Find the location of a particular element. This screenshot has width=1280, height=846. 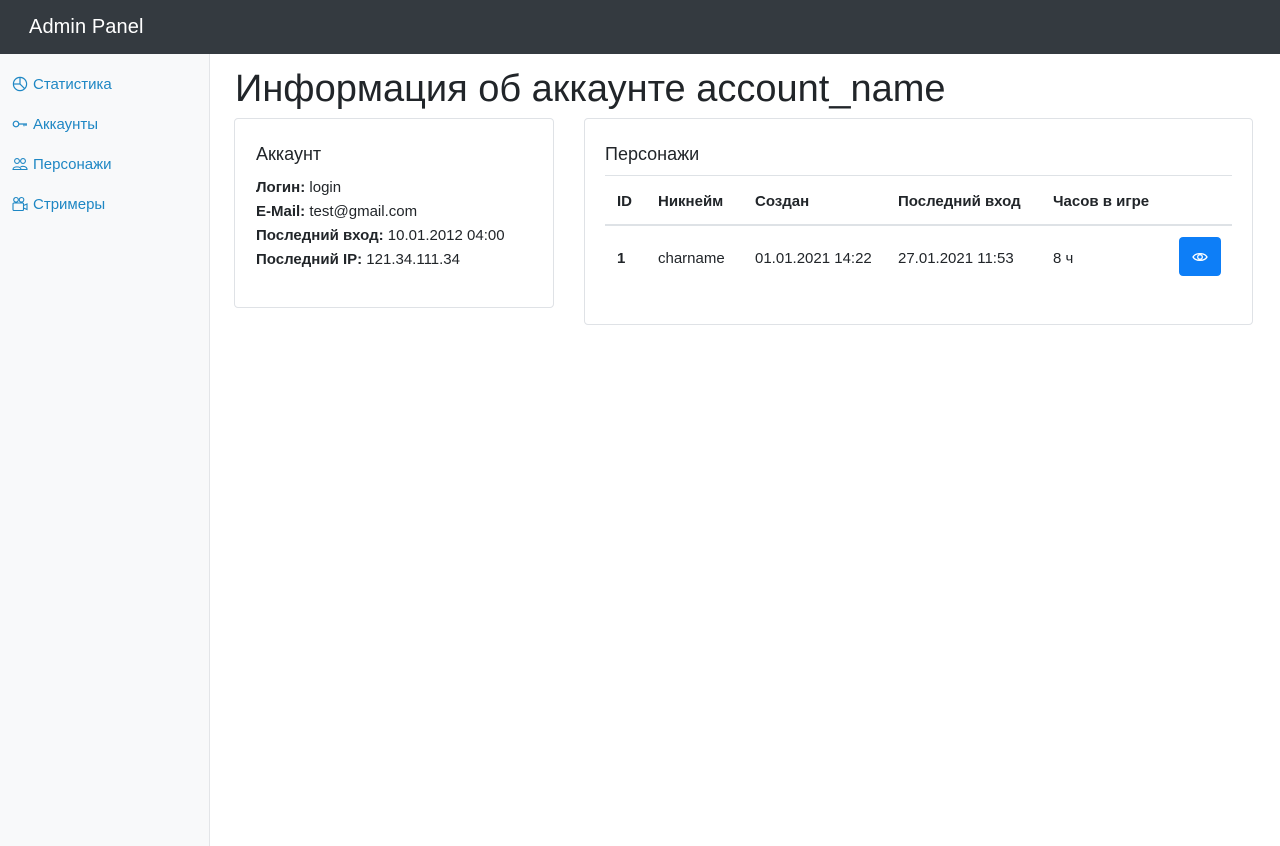

email-label: E-Mail: is located at coordinates (281, 211).